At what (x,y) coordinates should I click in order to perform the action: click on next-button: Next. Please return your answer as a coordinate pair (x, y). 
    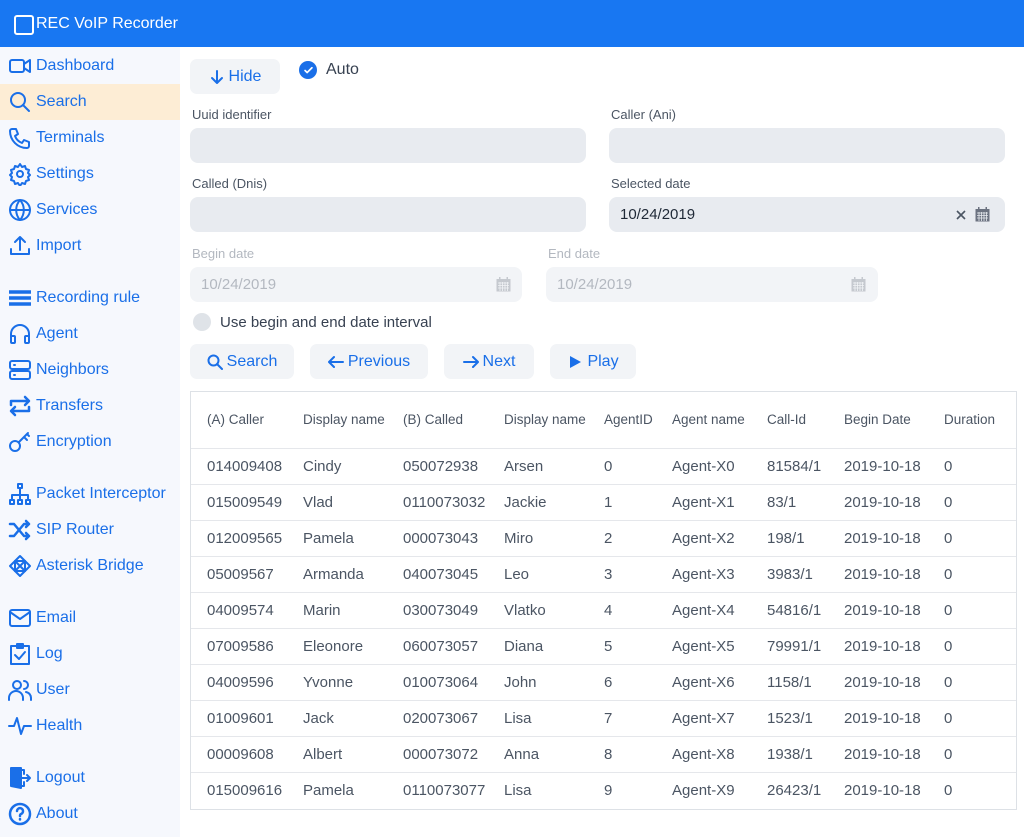
    Looking at the image, I should click on (489, 361).